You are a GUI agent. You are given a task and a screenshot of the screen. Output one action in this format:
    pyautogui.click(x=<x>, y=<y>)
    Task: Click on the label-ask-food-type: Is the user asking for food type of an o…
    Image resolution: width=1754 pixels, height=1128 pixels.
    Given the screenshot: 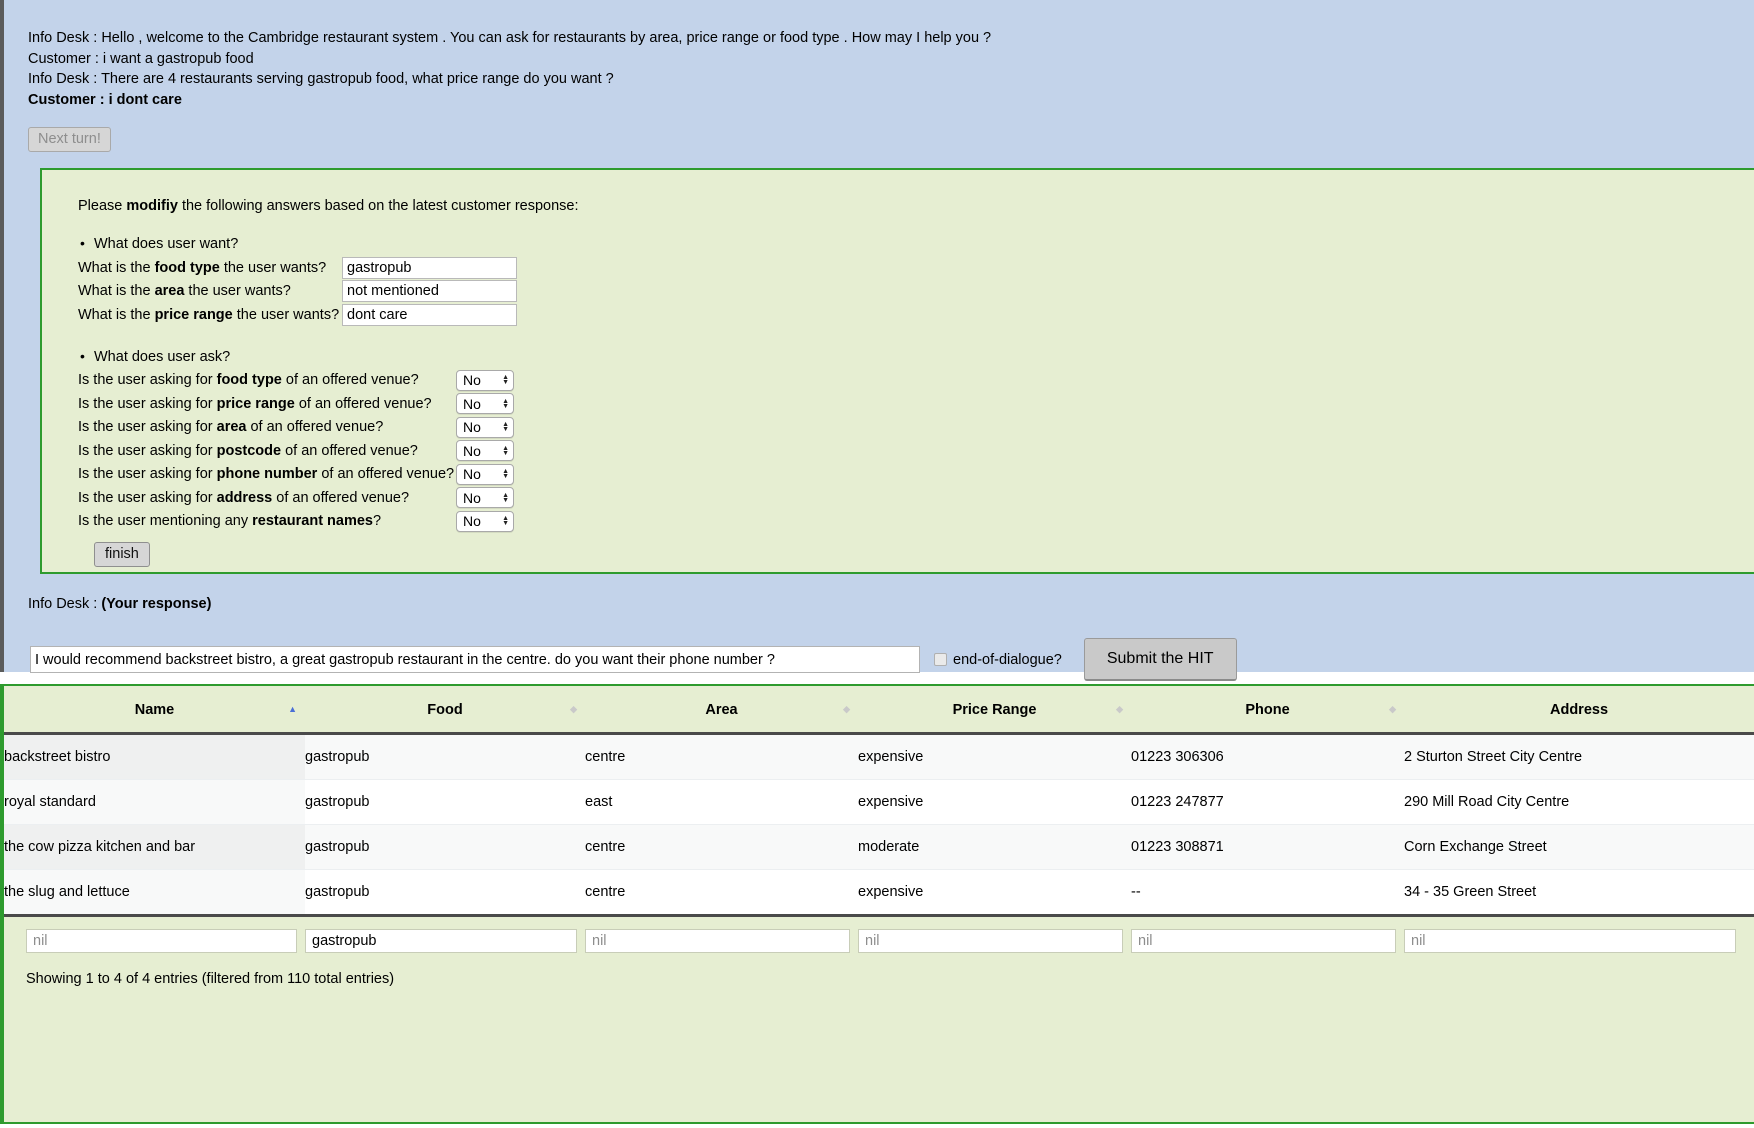 What is the action you would take?
    pyautogui.click(x=267, y=380)
    